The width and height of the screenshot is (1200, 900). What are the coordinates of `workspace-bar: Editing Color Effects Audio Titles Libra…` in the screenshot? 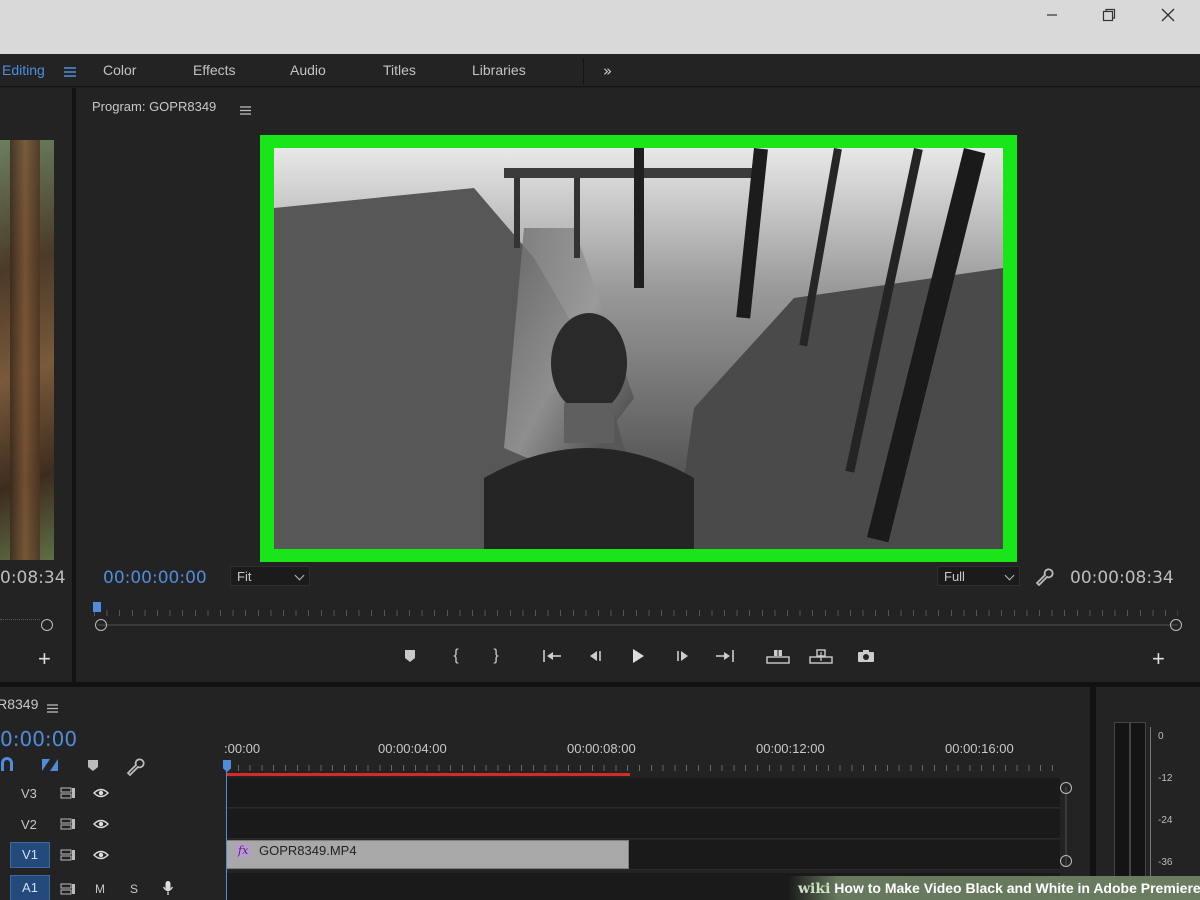 It's located at (600, 70).